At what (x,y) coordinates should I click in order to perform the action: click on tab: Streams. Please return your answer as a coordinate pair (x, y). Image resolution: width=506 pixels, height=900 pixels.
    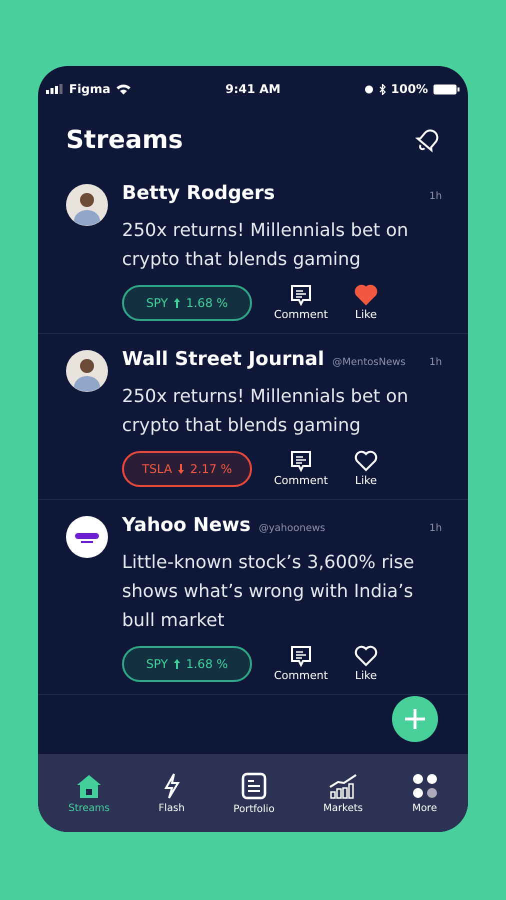
    Looking at the image, I should click on (89, 793).